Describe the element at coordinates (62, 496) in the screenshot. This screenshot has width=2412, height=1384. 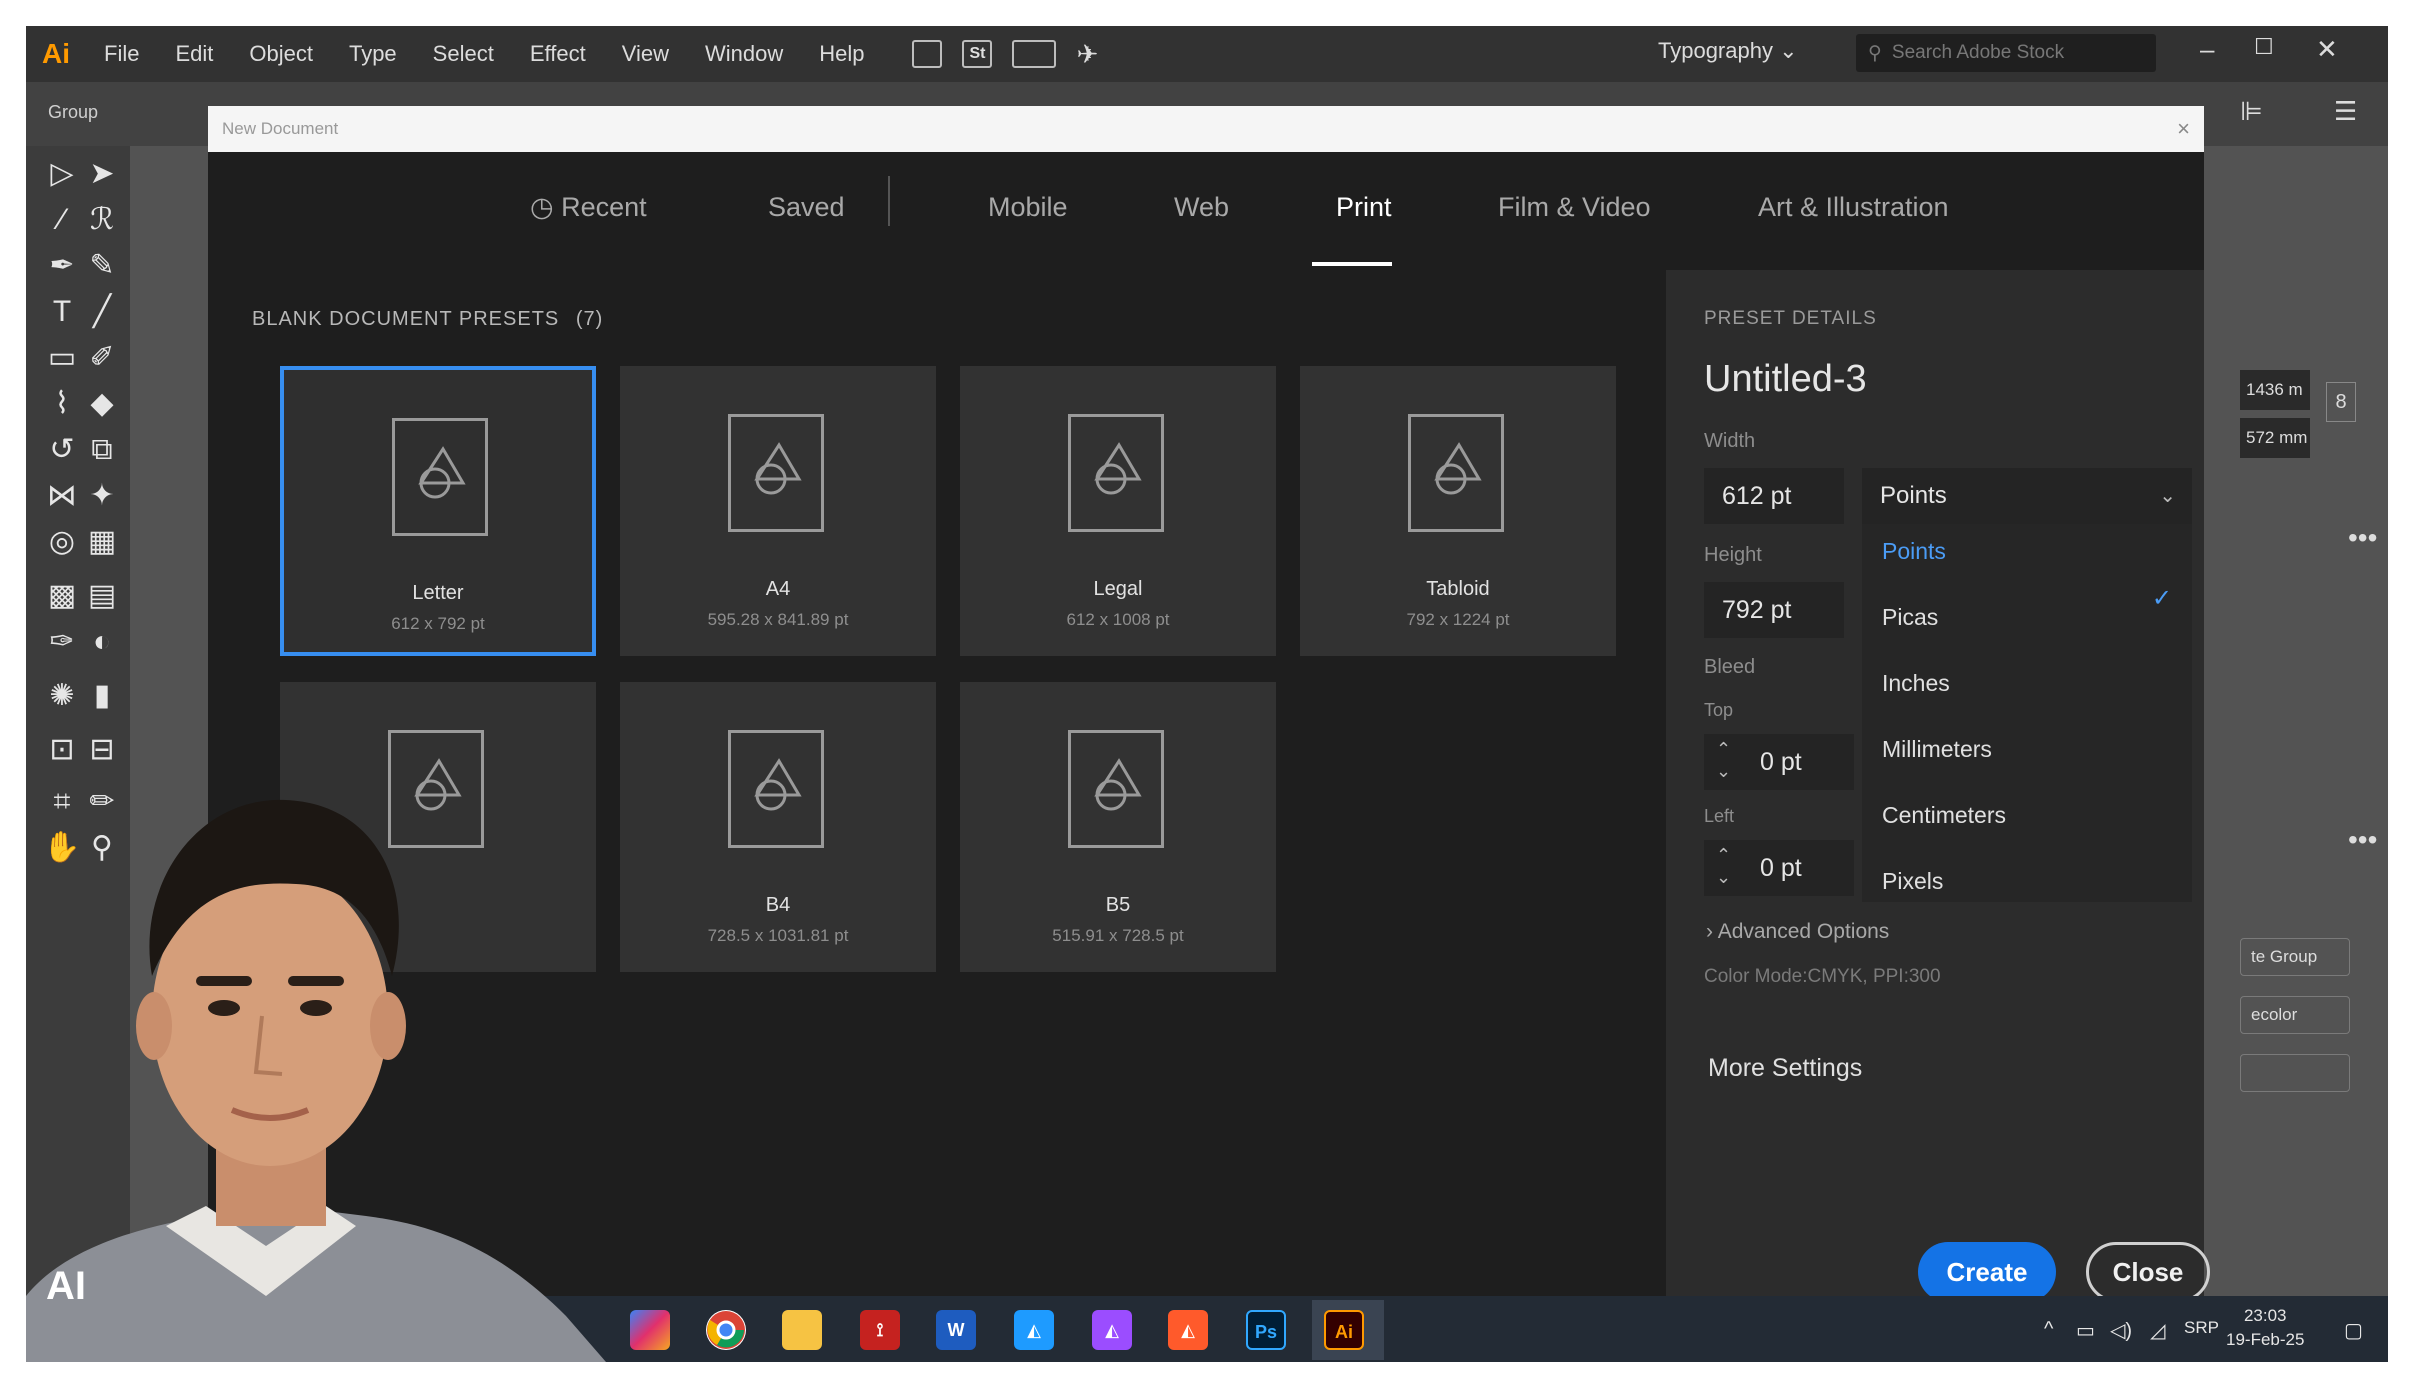
I see `width-tool-icon: ⋈` at that location.